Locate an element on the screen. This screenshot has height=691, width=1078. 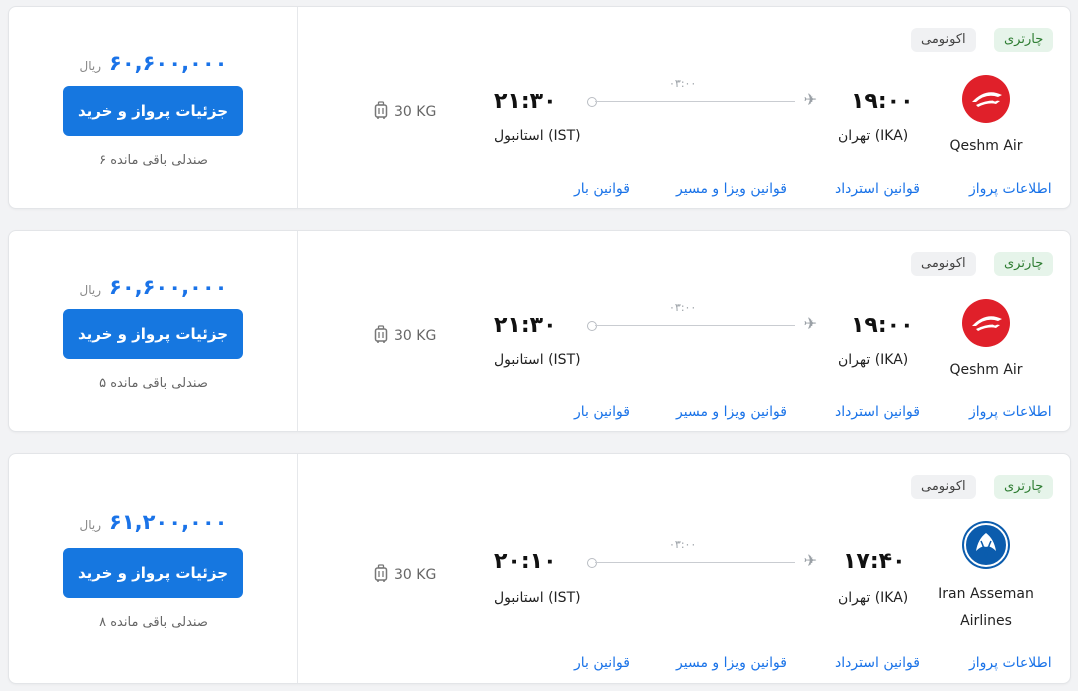
arrival-time: ۲۰:۱۰ is located at coordinates (525, 561).